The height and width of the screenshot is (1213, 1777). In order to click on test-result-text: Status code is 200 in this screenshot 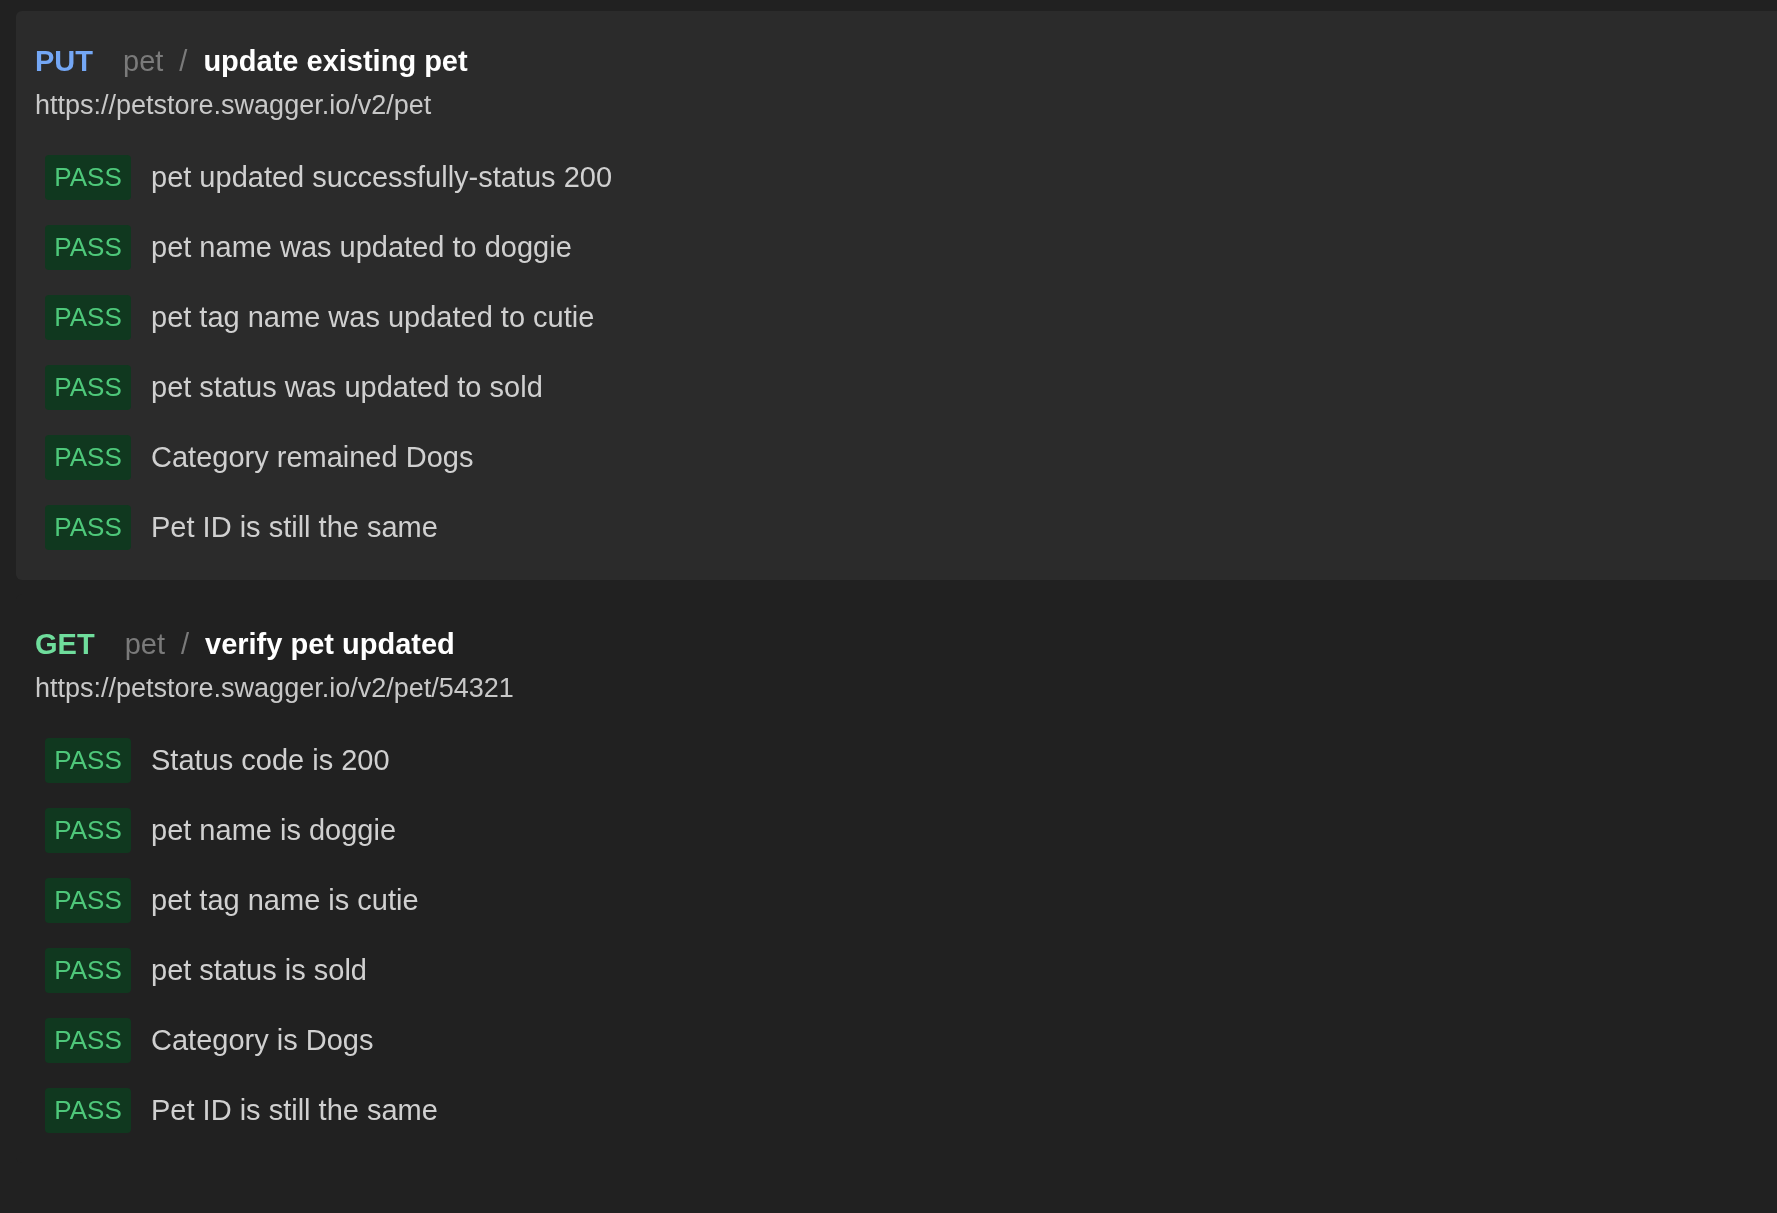, I will do `click(270, 760)`.